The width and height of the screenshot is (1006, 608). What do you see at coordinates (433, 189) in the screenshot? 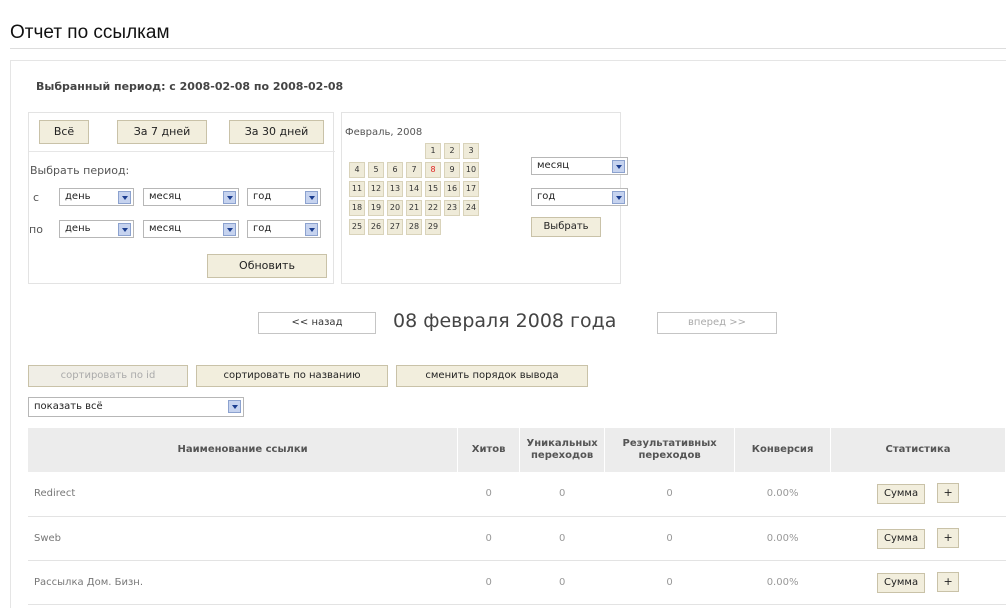
I see `calendar-day: 15` at bounding box center [433, 189].